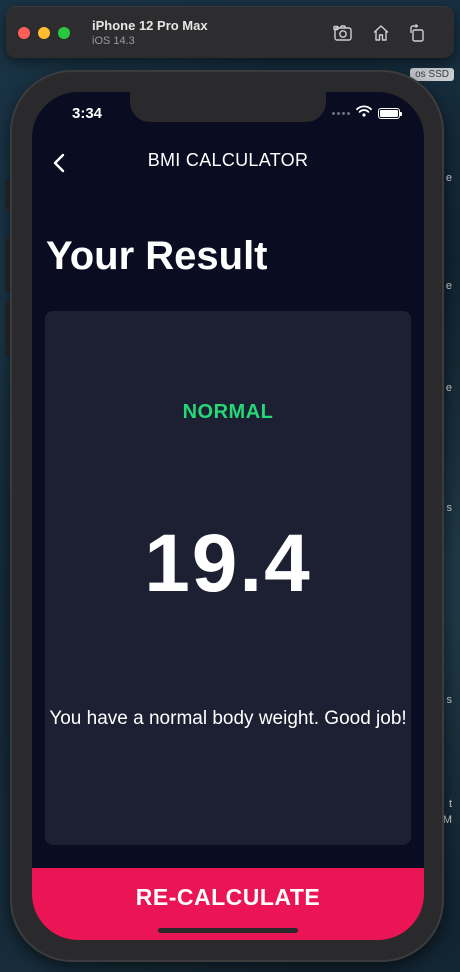 This screenshot has width=460, height=972. What do you see at coordinates (230, 32) in the screenshot?
I see `simulator-titlebar: iPhone 12 Pro Max iOS 14.3` at bounding box center [230, 32].